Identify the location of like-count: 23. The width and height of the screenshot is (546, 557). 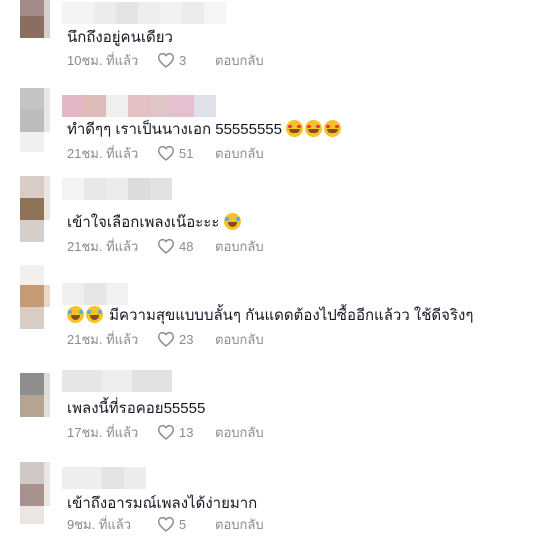
(186, 339).